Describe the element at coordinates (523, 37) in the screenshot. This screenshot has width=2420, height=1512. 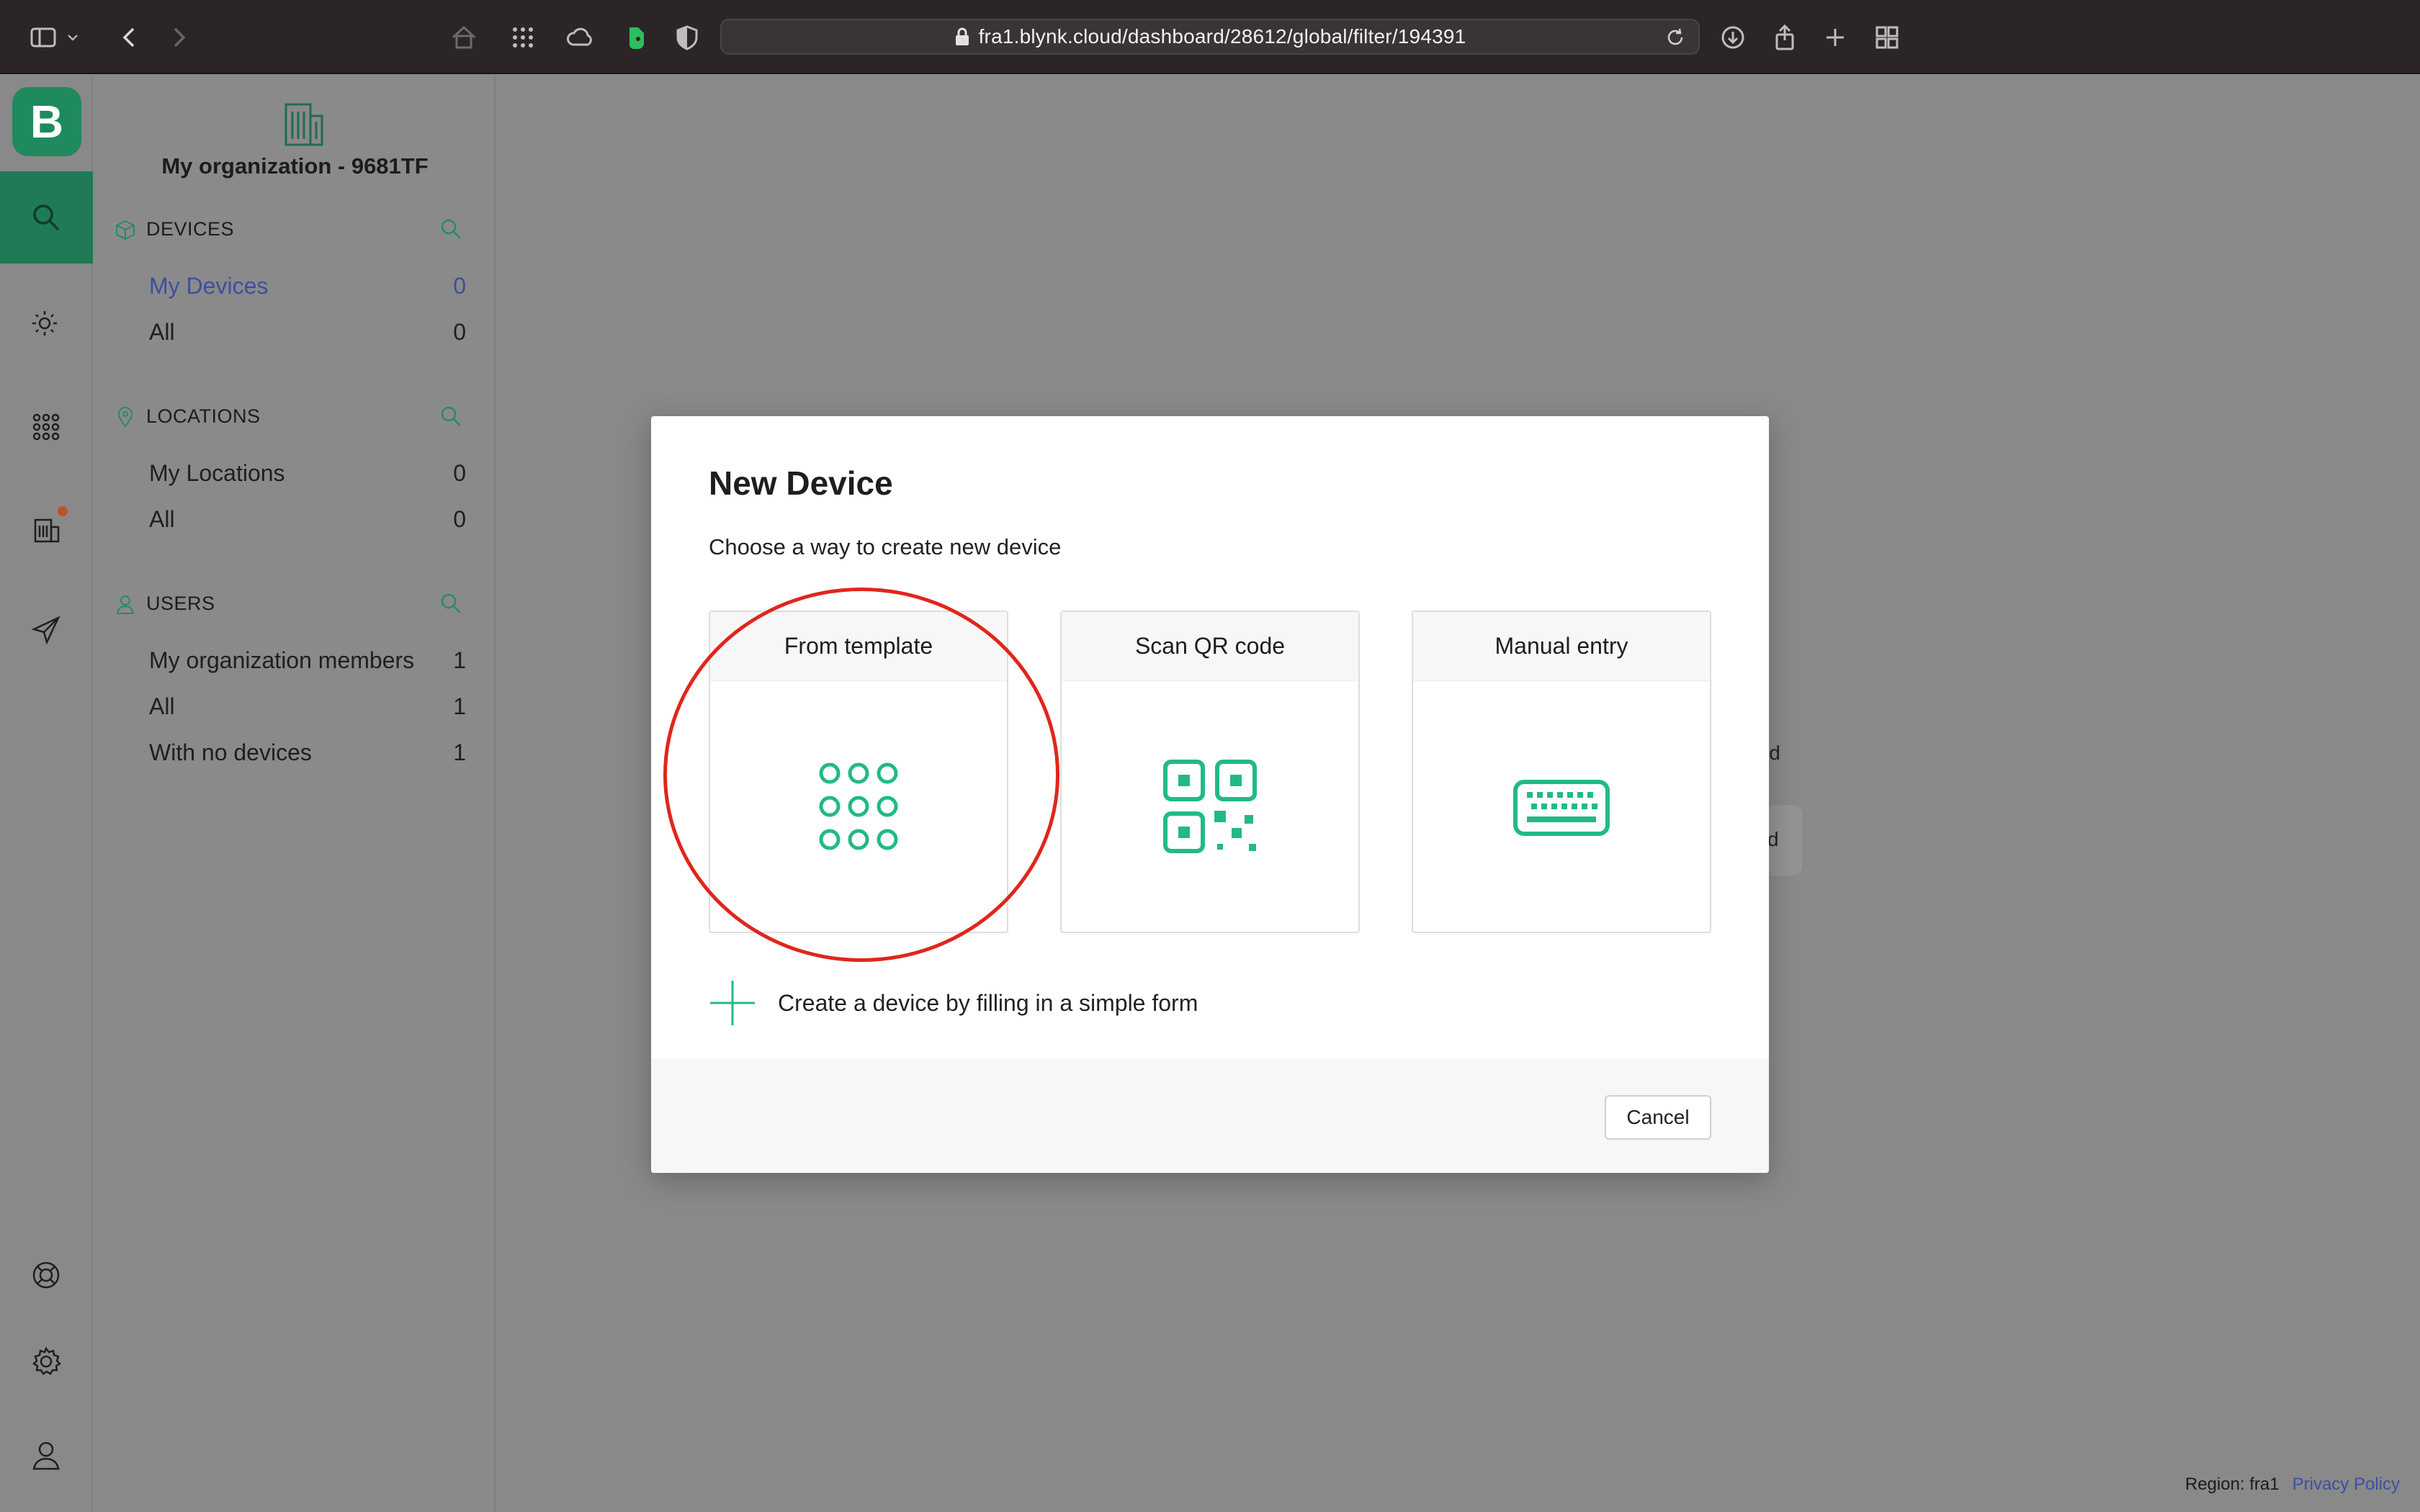
I see `apps-grid-icon` at that location.